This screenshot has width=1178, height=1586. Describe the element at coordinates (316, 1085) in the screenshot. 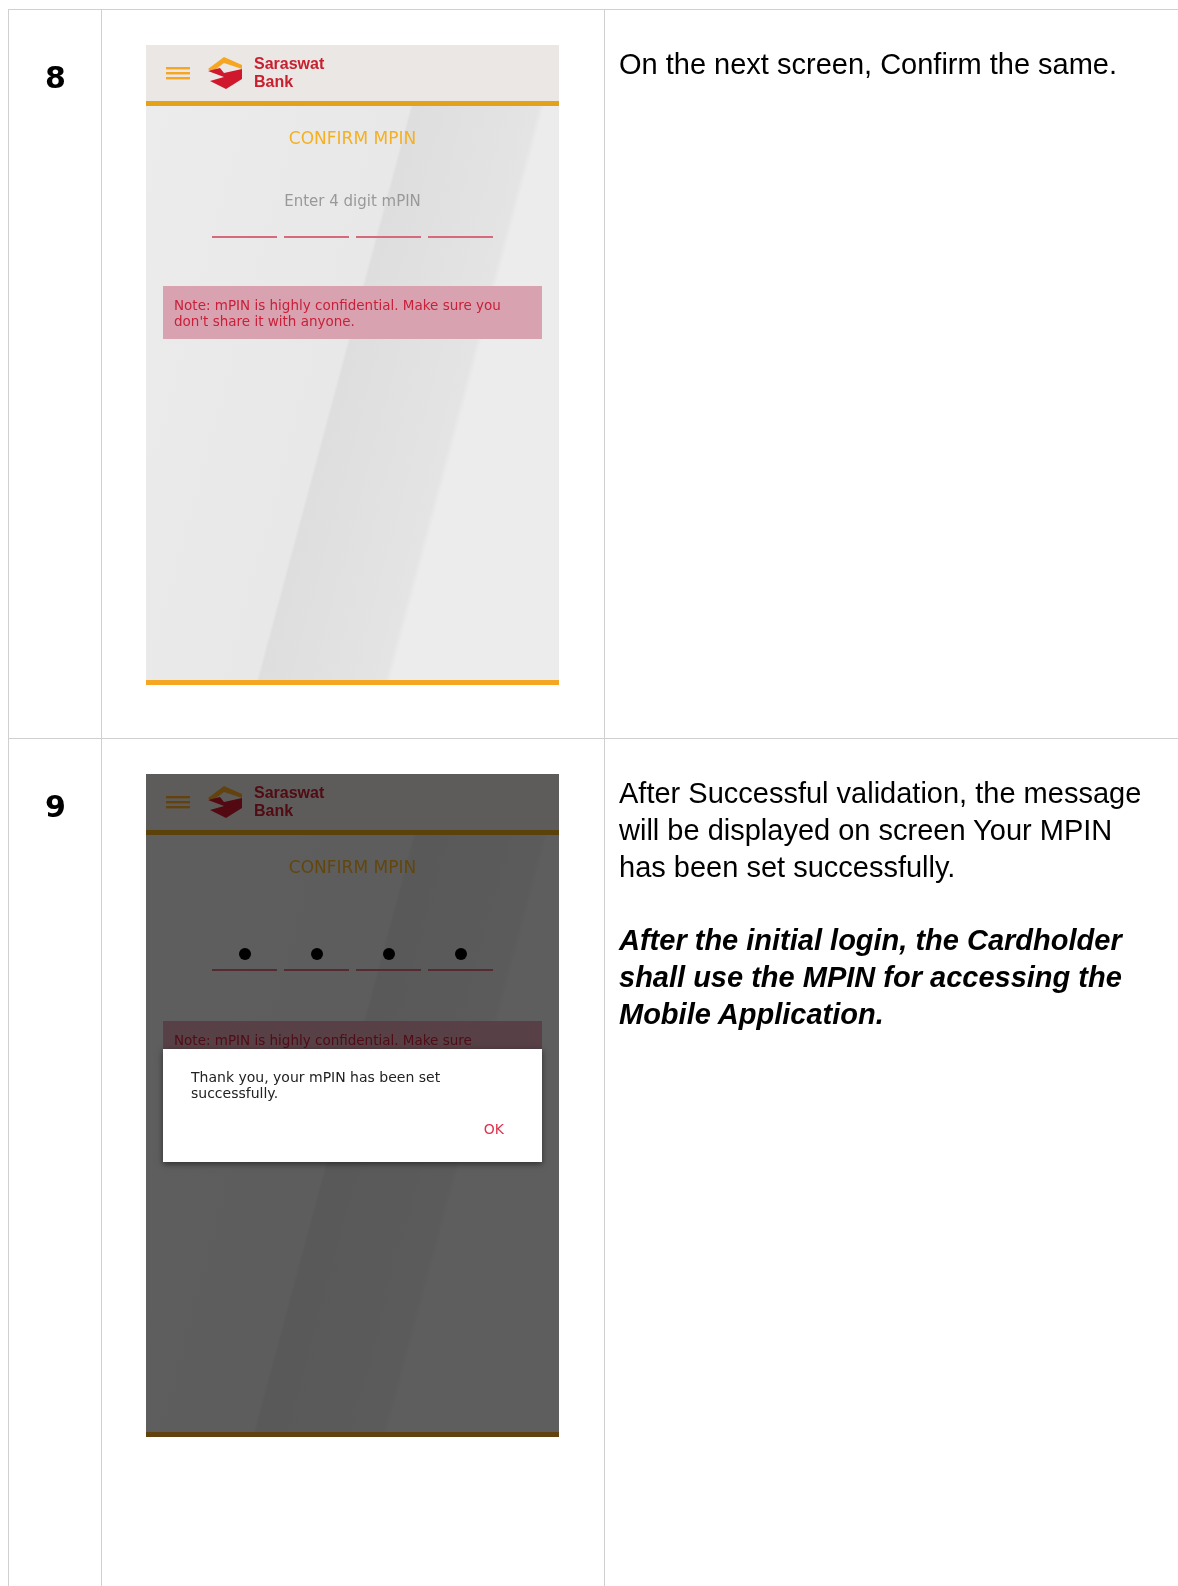

I see `dialog-message: Thank you, your mPIN has been set successfully.` at that location.